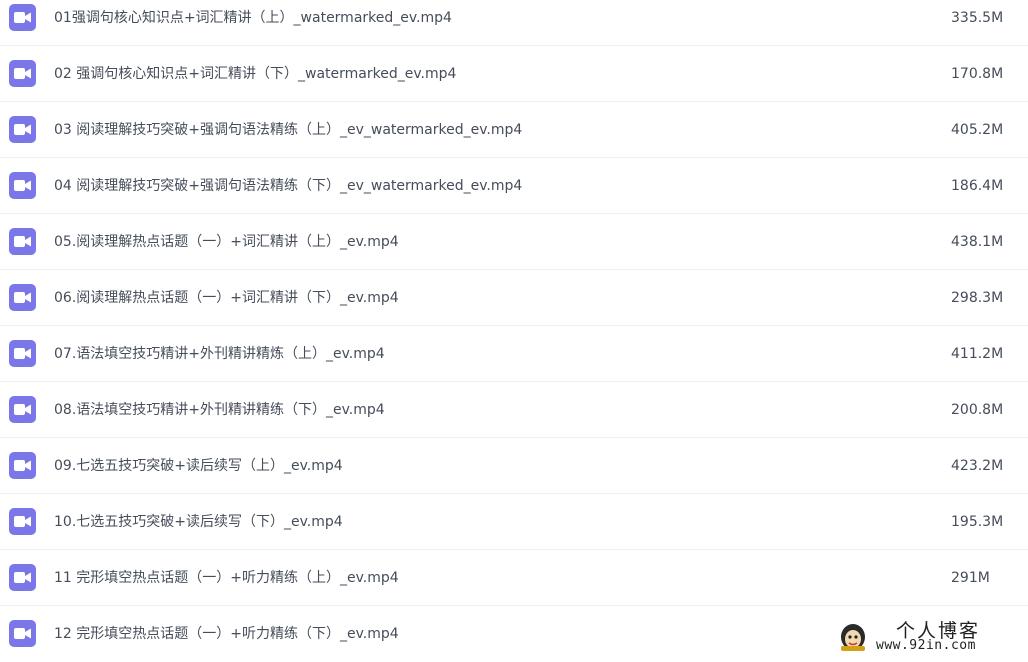 This screenshot has height=662, width=1028. I want to click on mascot-logo-icon, so click(853, 637).